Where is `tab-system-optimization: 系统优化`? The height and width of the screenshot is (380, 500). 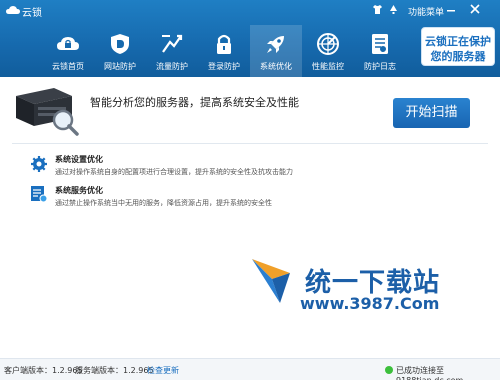 tab-system-optimization: 系统优化 is located at coordinates (276, 51).